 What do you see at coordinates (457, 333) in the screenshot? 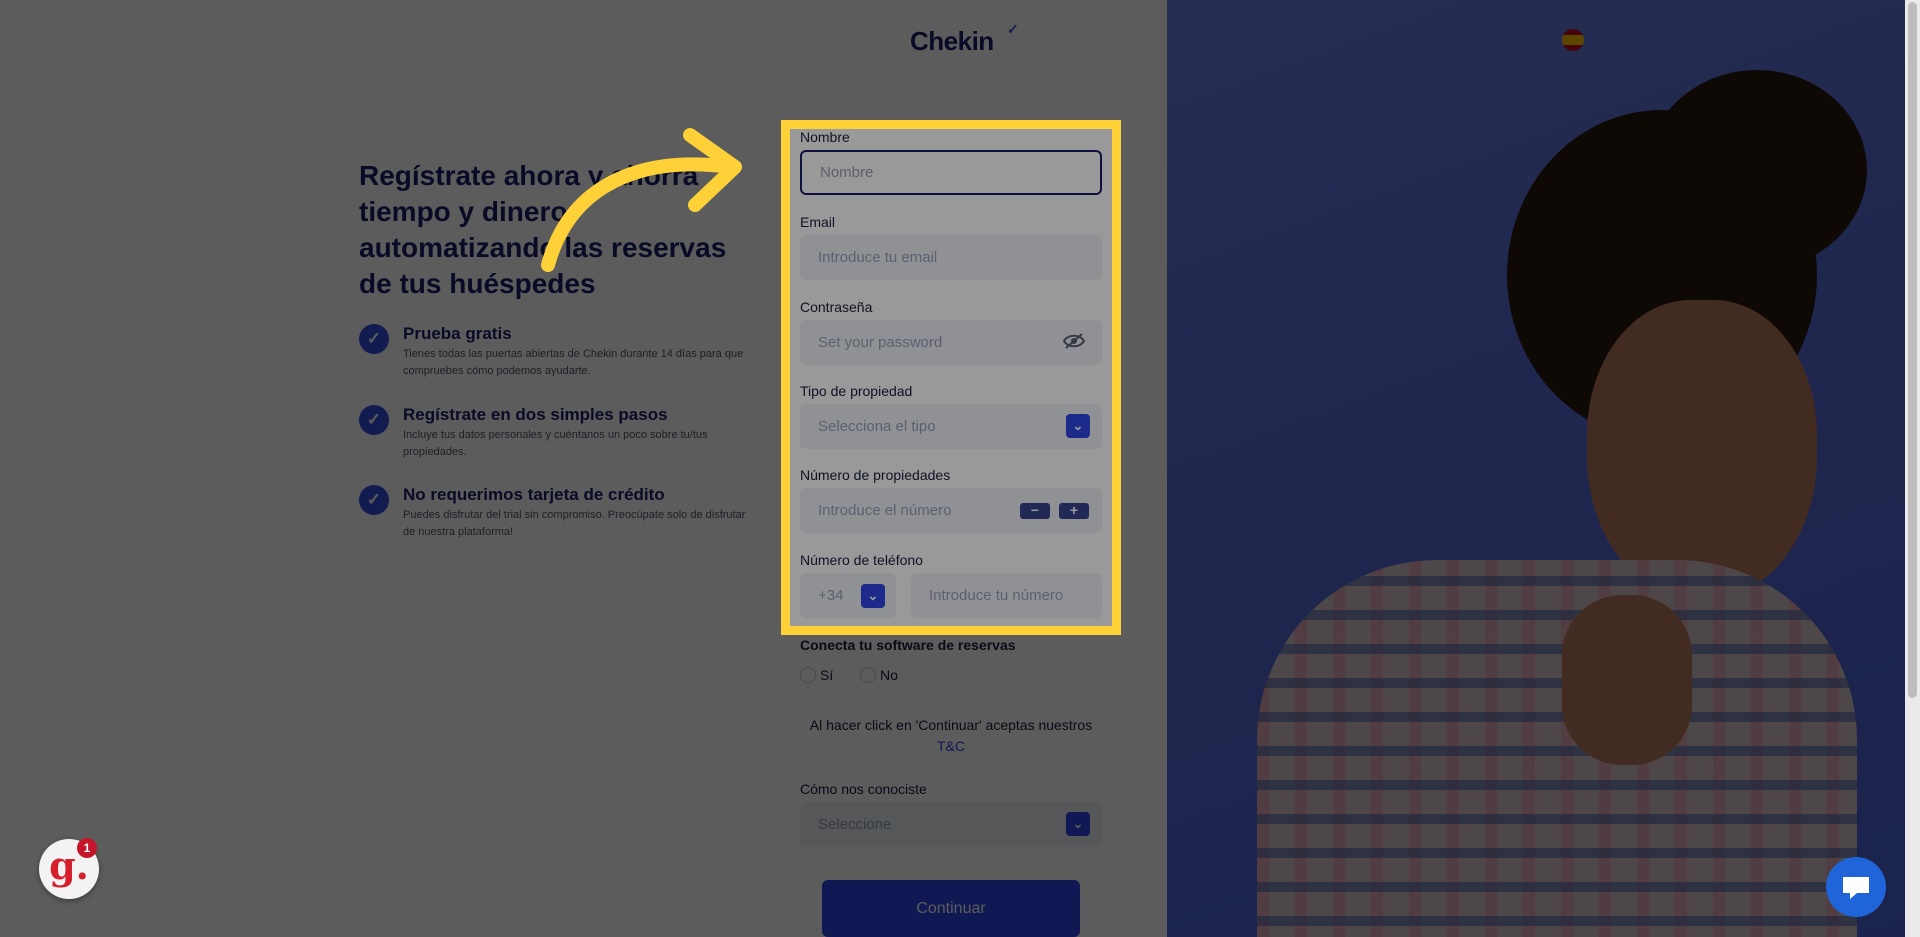
I see `benefit-title: Prueba gratis` at bounding box center [457, 333].